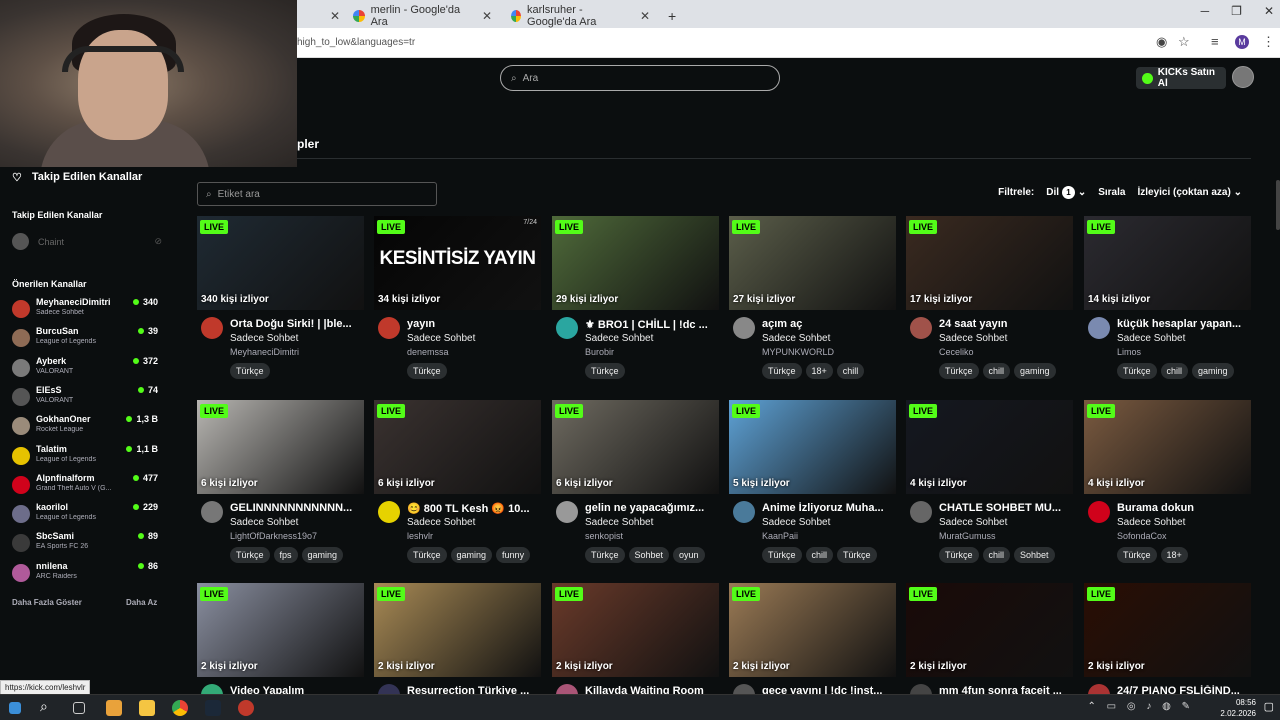 The height and width of the screenshot is (720, 1280). I want to click on chrome-icon, so click(180, 708).